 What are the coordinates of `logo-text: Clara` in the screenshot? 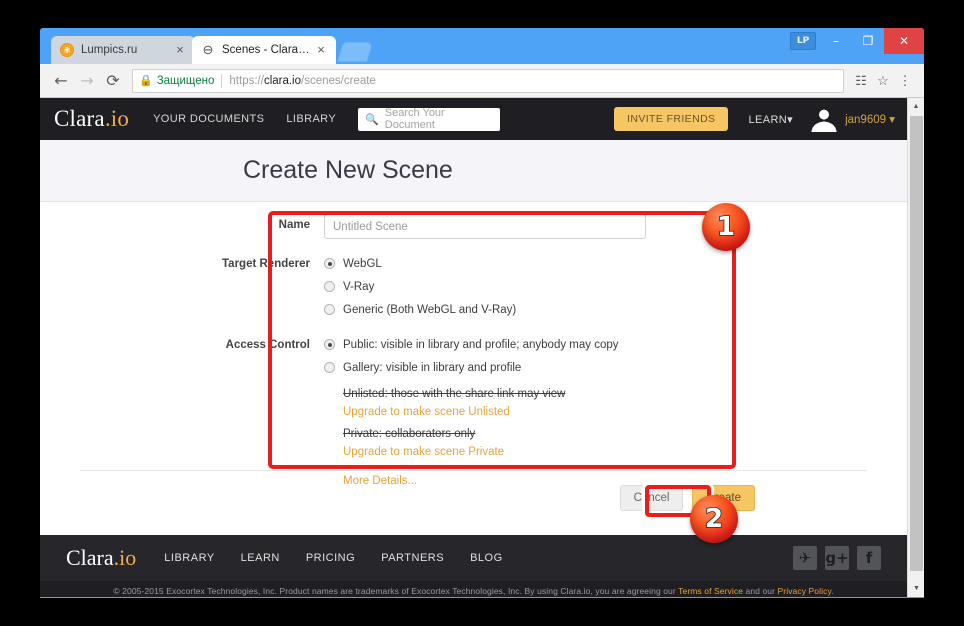 It's located at (79, 118).